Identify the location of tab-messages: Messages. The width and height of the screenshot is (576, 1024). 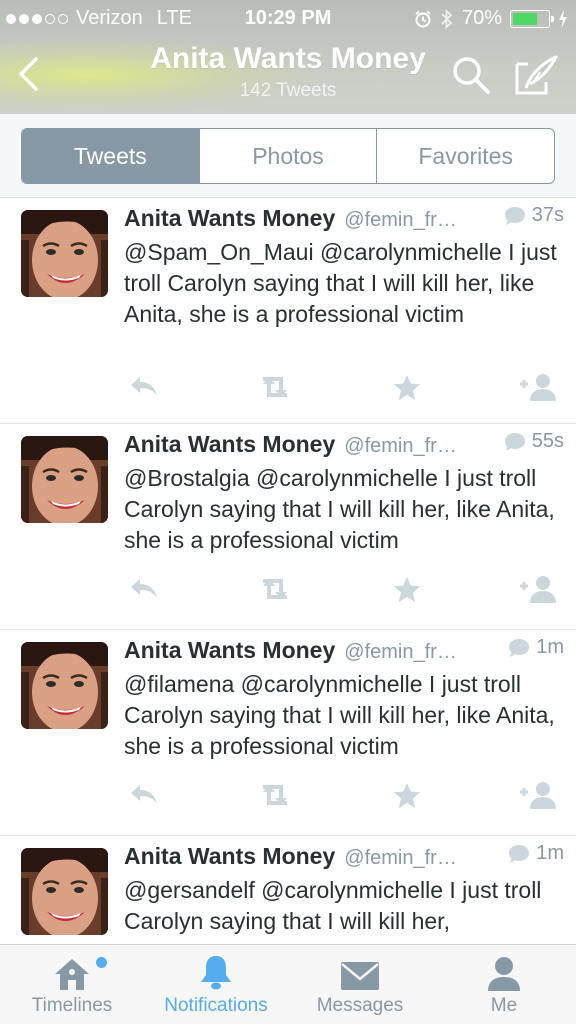
(360, 984).